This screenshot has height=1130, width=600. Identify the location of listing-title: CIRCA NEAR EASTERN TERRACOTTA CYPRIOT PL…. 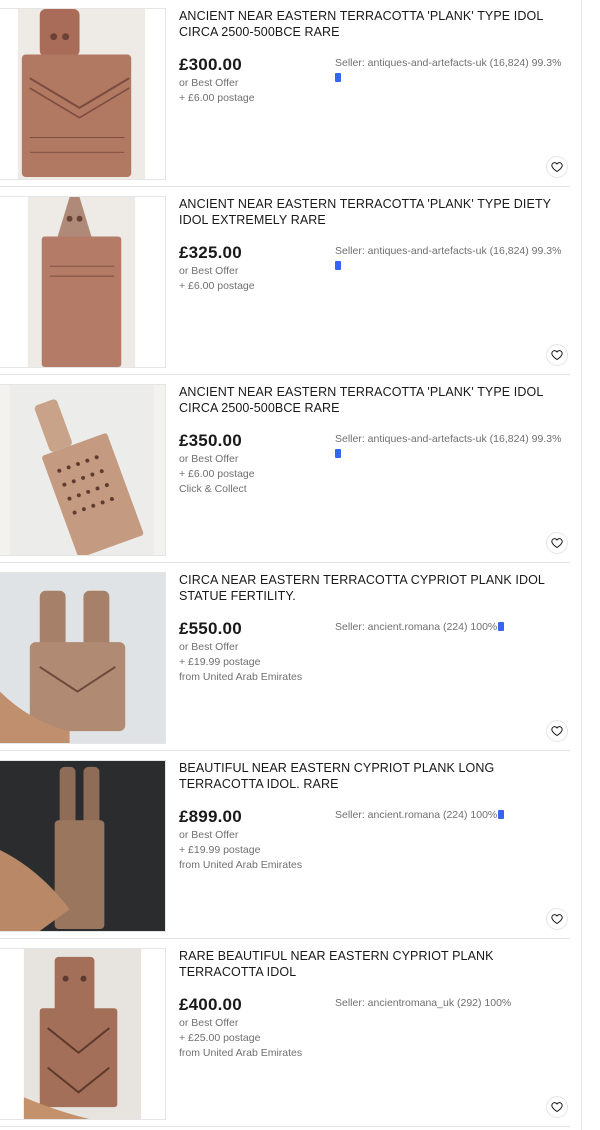
(374, 588).